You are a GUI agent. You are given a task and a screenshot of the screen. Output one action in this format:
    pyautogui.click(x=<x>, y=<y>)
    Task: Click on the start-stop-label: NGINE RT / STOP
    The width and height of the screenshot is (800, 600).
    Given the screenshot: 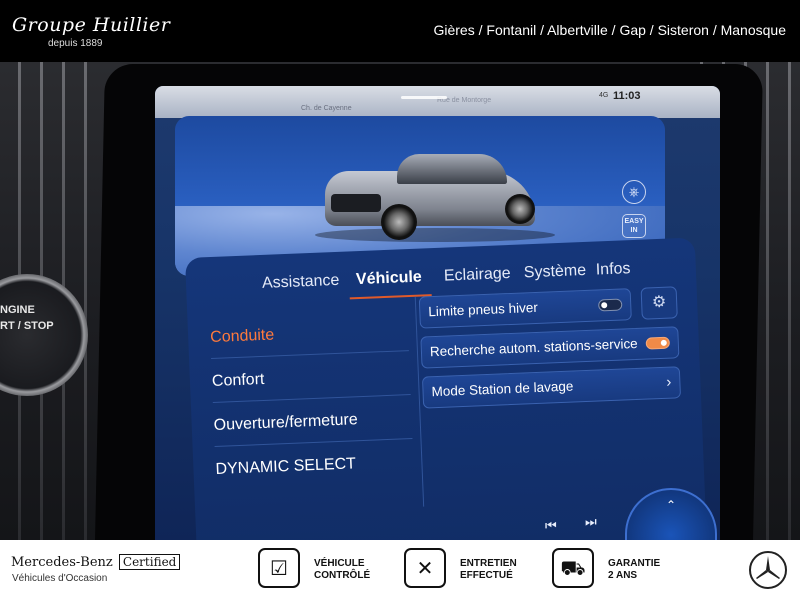 What is the action you would take?
    pyautogui.click(x=27, y=318)
    